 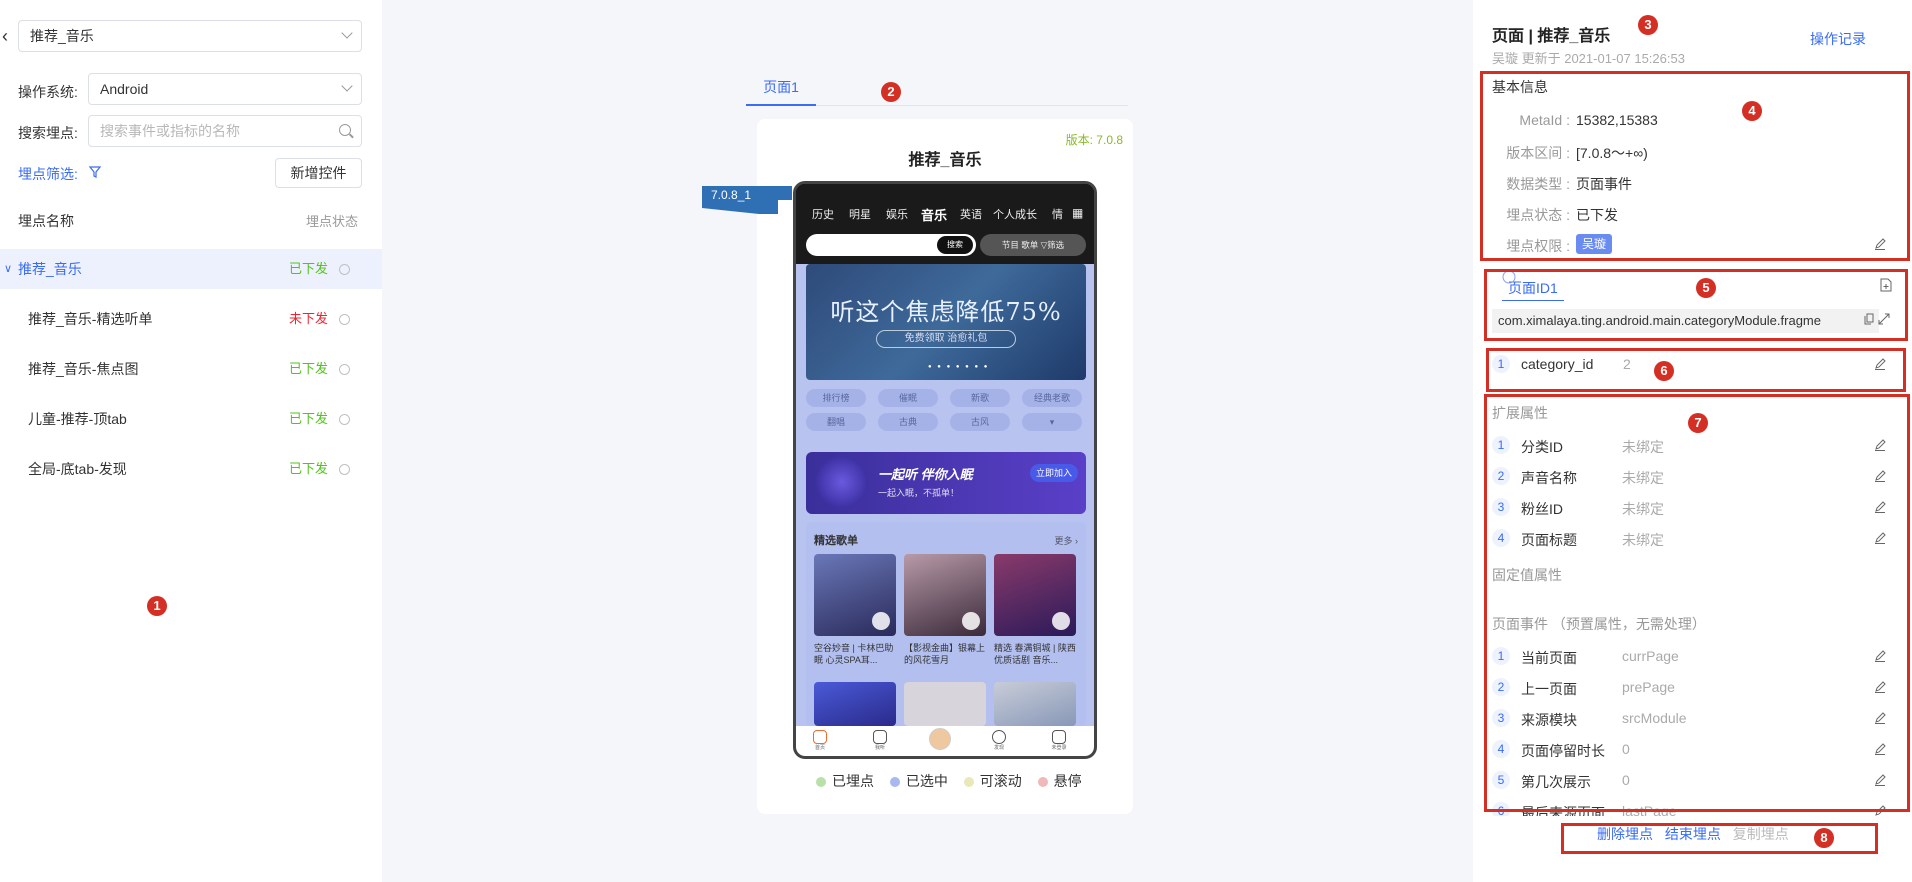 I want to click on annotation-marker-2: 2, so click(x=891, y=92).